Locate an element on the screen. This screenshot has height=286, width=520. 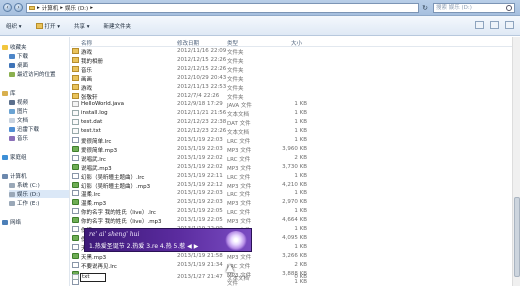
nav-pictures: 图片 is located at coordinates (18, 111).